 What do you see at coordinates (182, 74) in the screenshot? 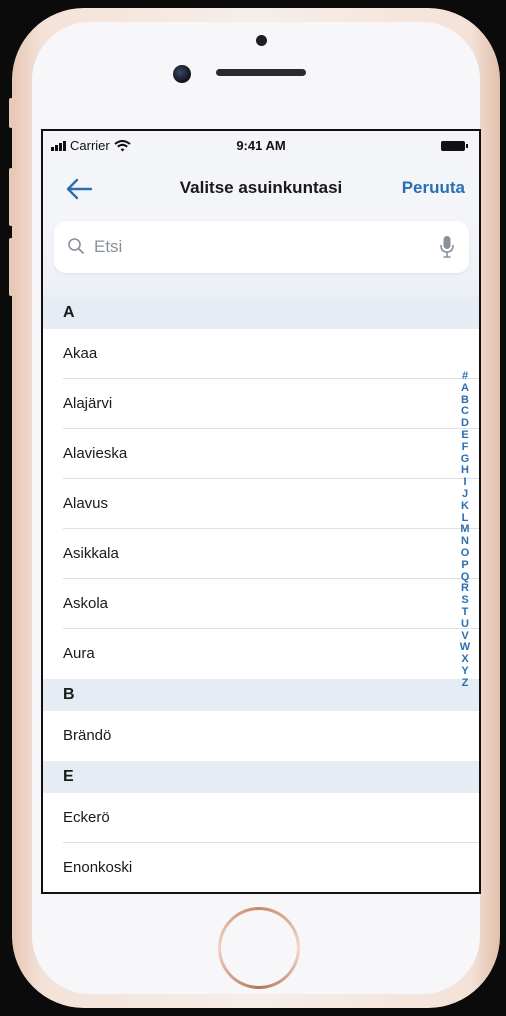
I see `front-camera-icon` at bounding box center [182, 74].